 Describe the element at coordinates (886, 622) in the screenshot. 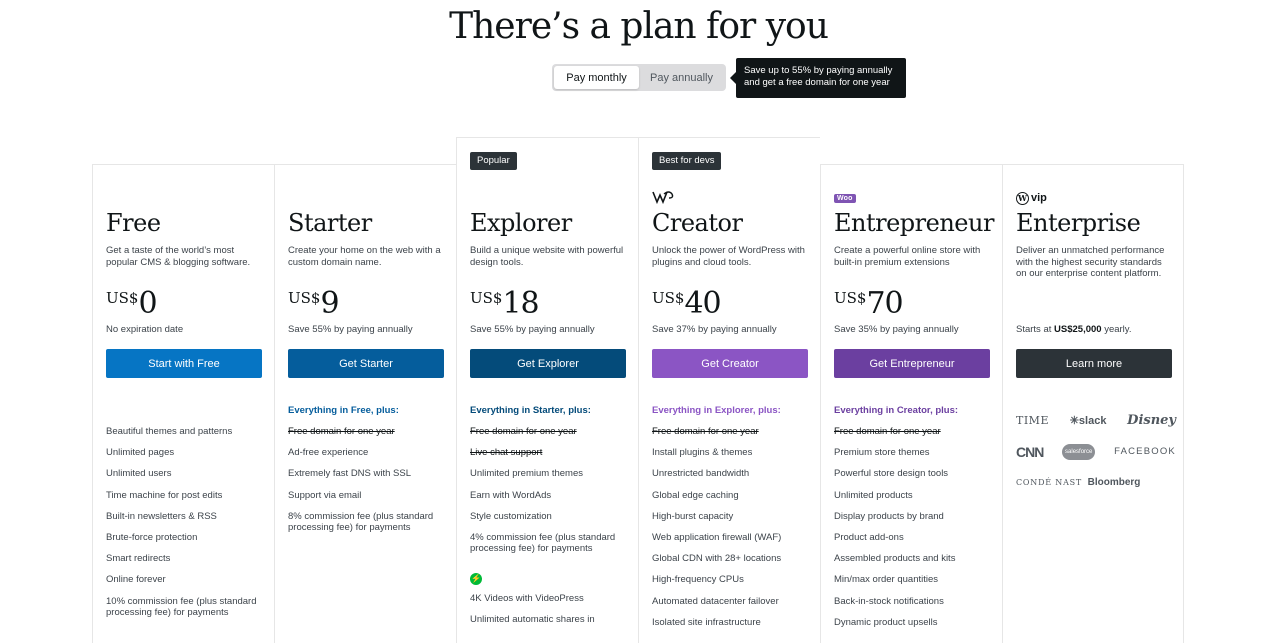

I see `feature-item: Dynamic product upsells` at that location.